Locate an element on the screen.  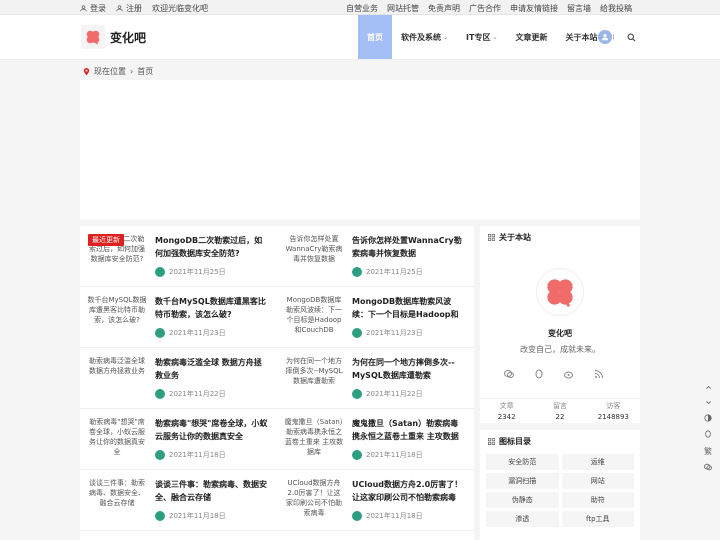
top-link-friend-links: 申请友情链接 is located at coordinates (534, 8).